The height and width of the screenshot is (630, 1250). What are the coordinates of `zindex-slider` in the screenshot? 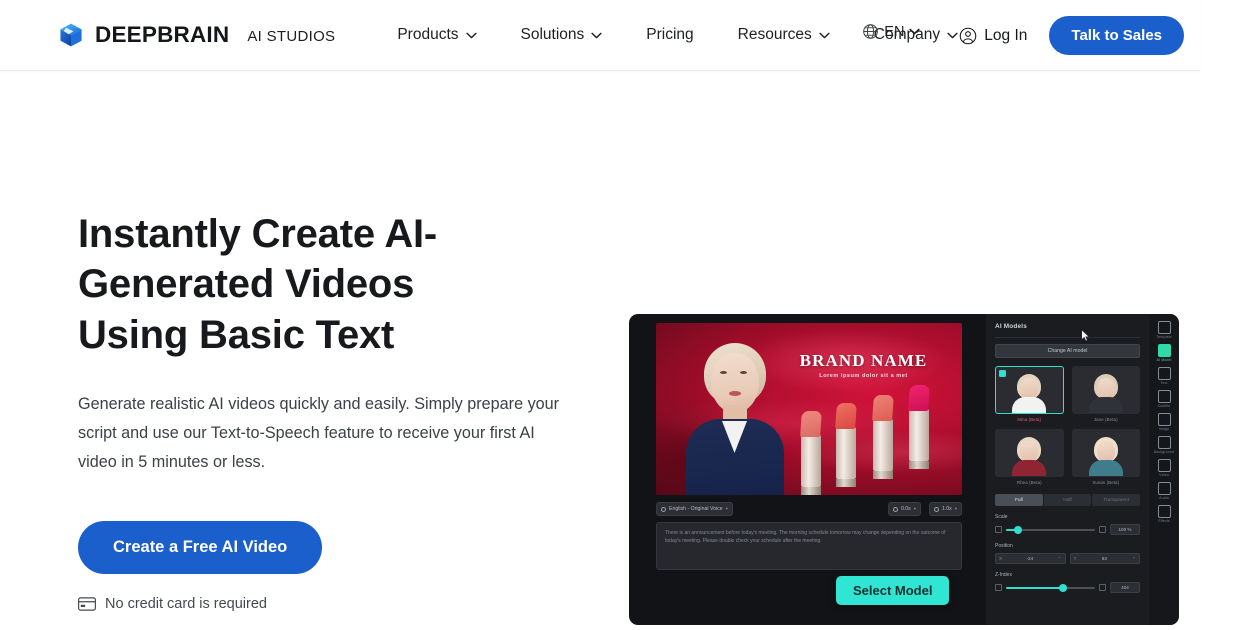 It's located at (1050, 587).